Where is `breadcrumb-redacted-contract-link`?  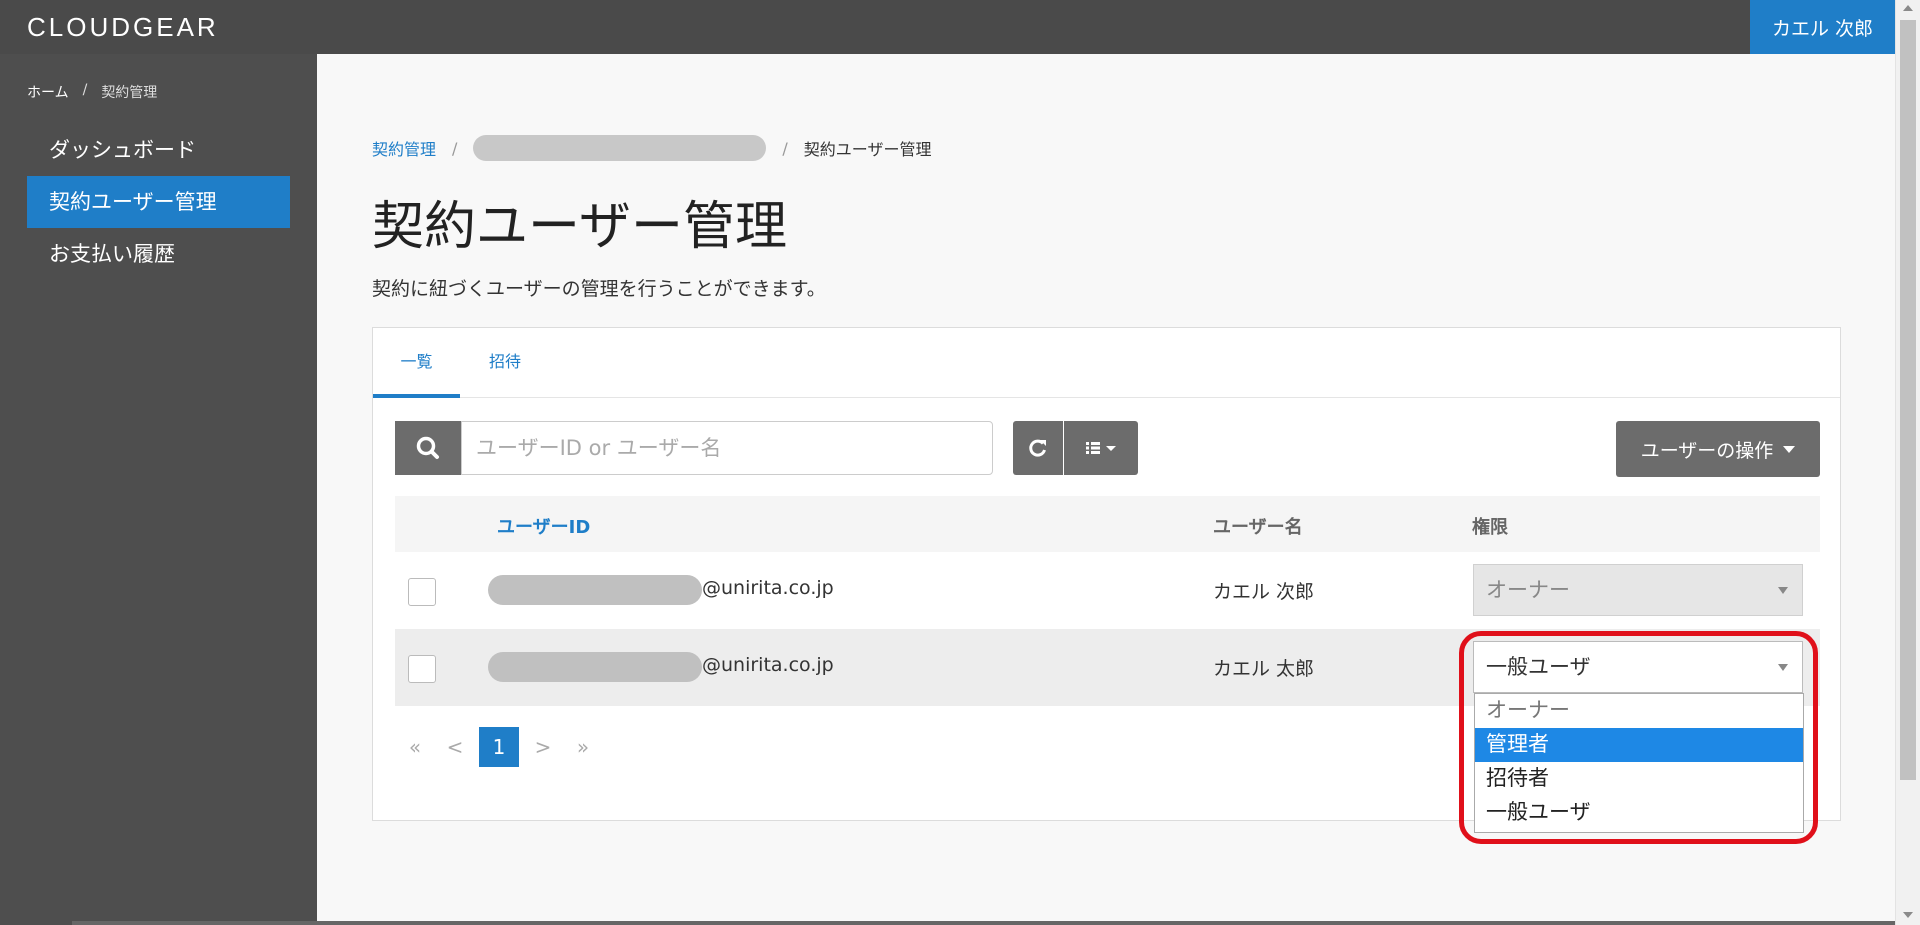
breadcrumb-redacted-contract-link is located at coordinates (620, 148).